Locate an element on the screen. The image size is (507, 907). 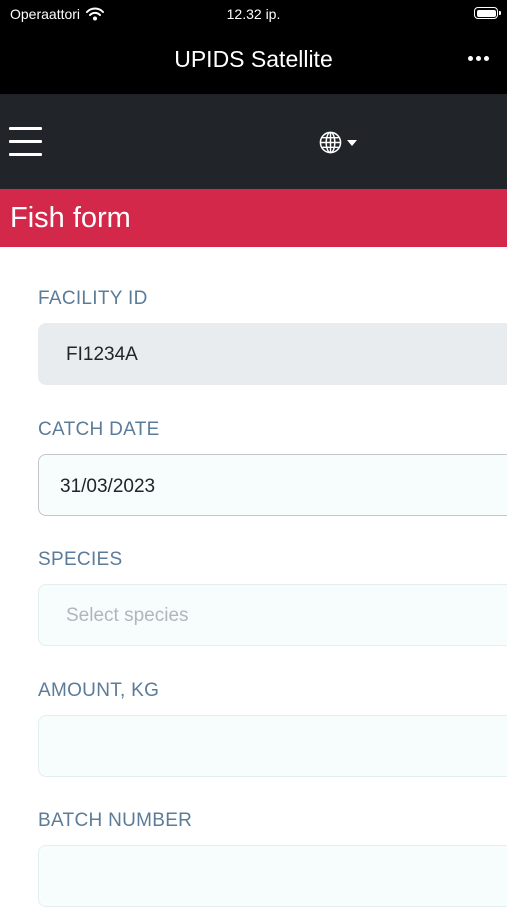
app-title-bar: UPIDS Satellite is located at coordinates (253, 62).